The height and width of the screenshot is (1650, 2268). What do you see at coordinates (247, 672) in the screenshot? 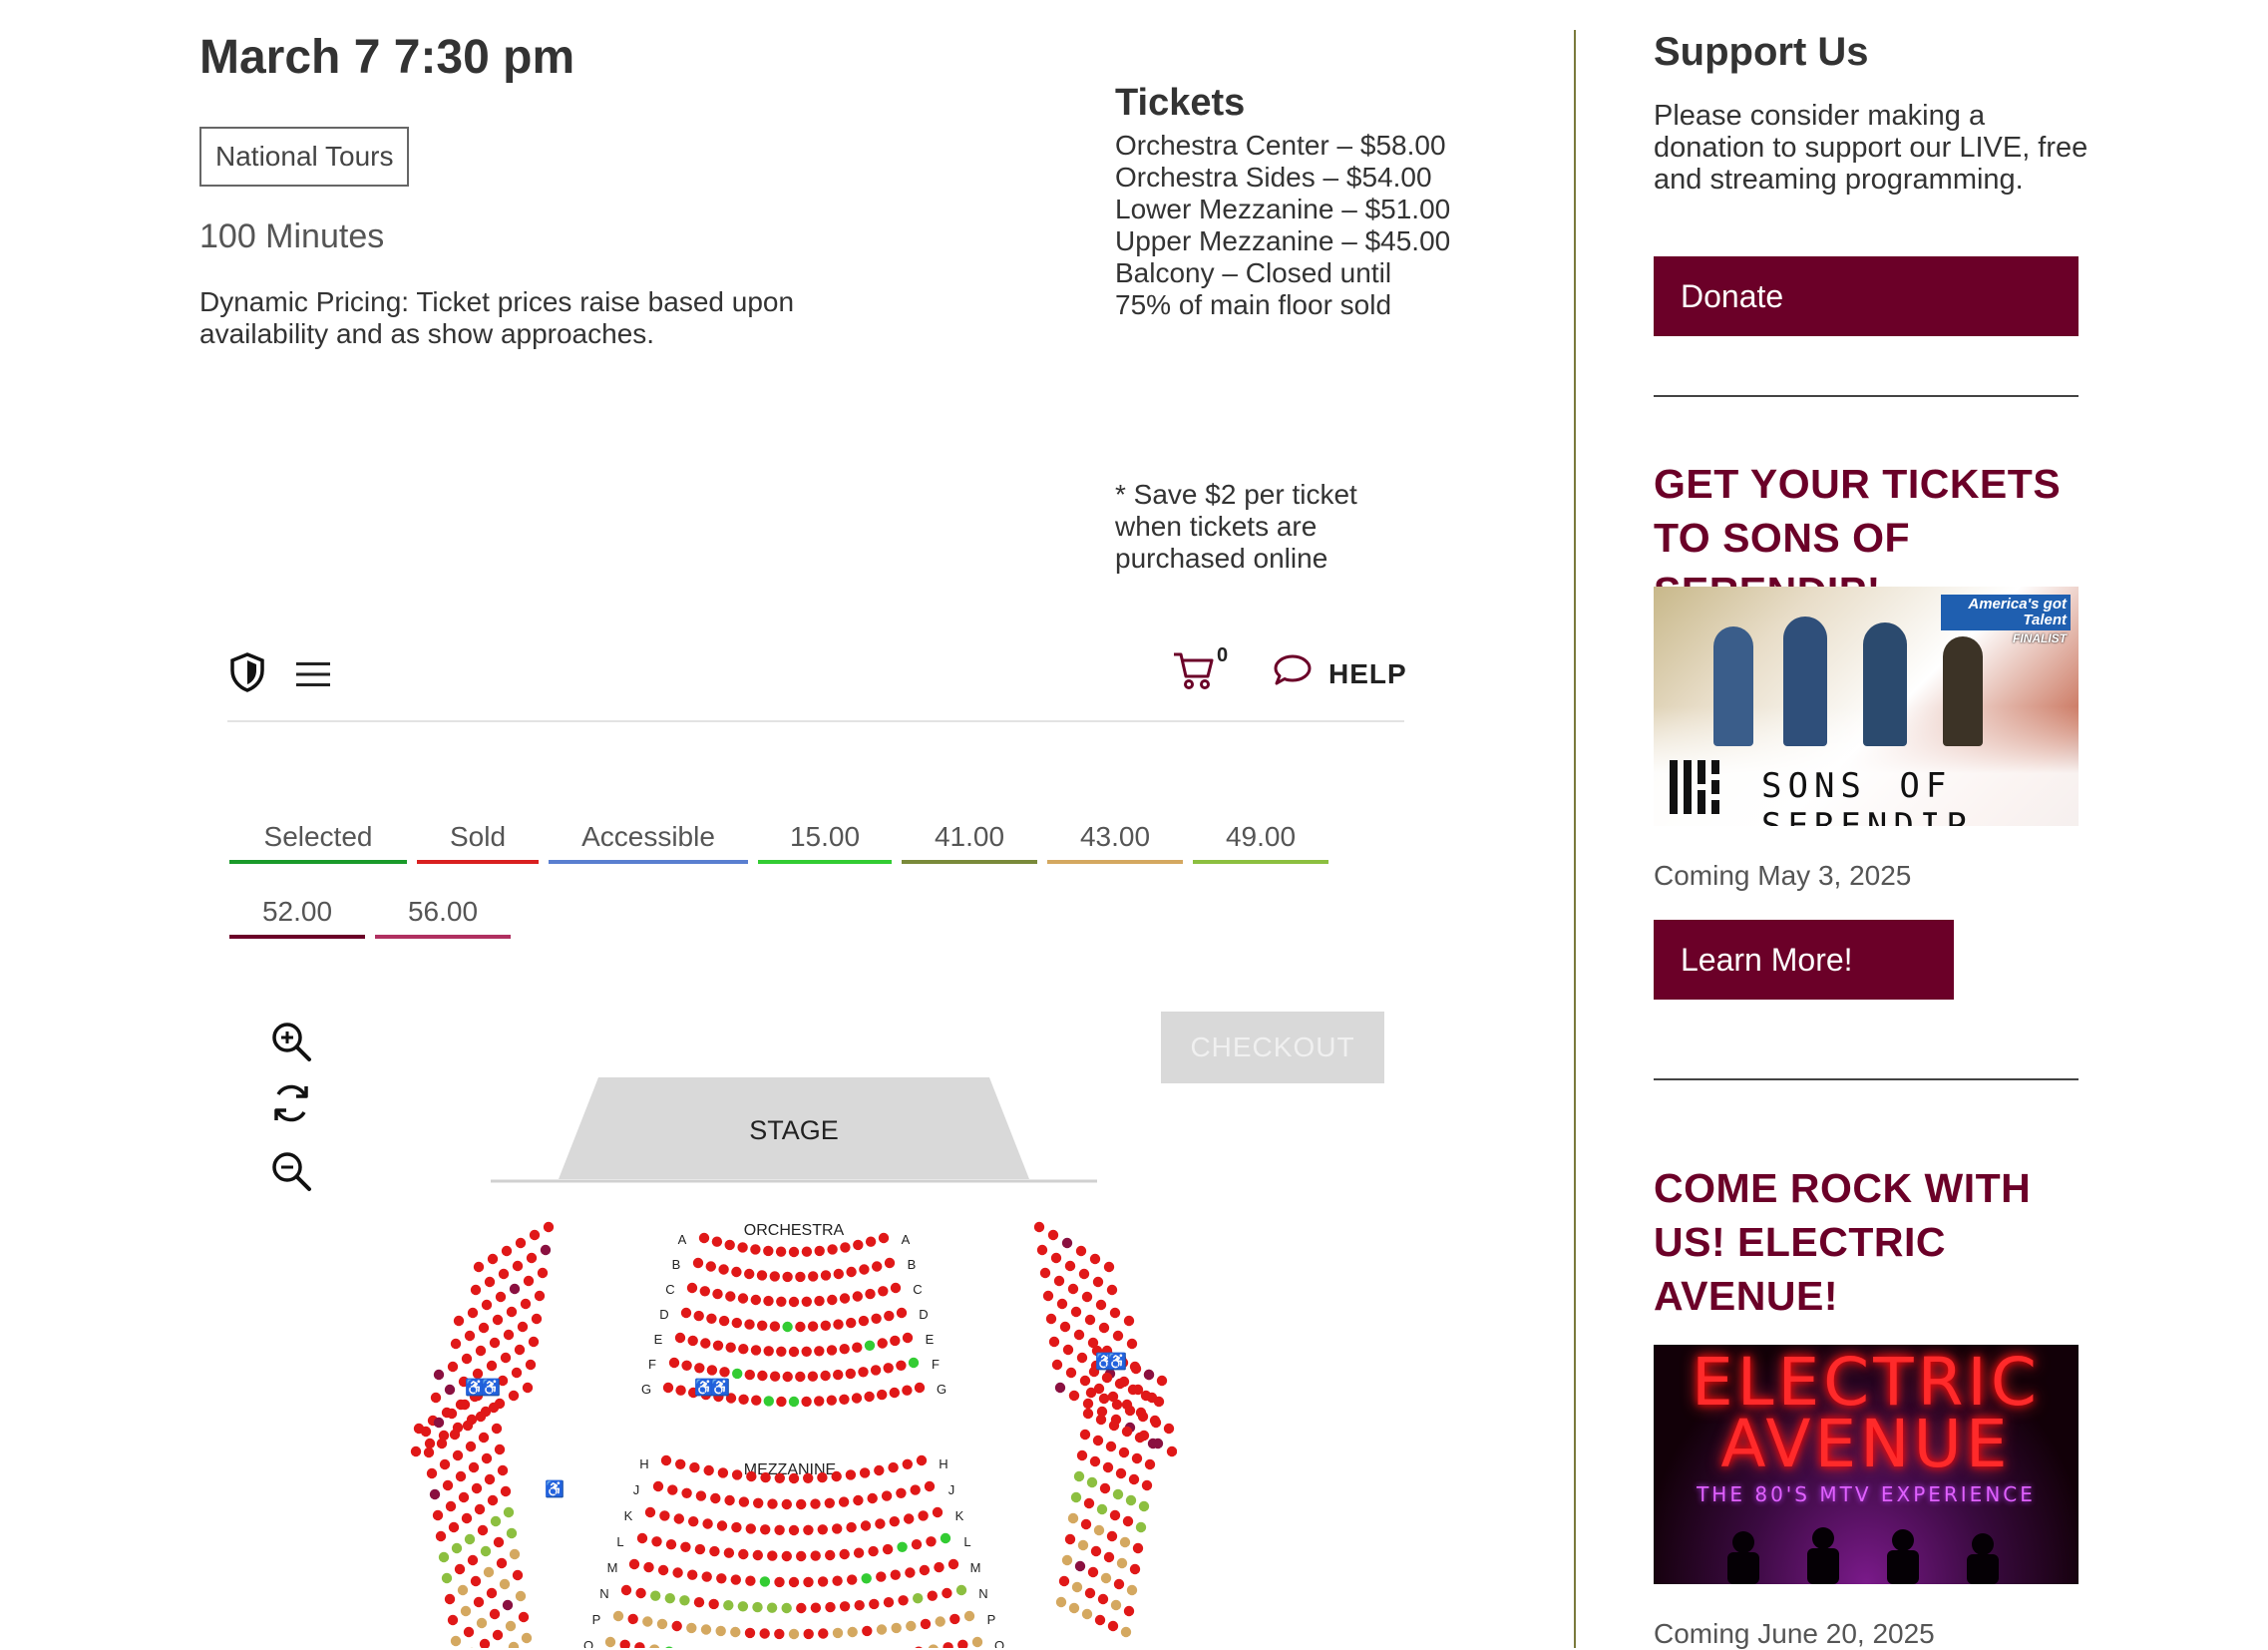
I see `shield-icon` at bounding box center [247, 672].